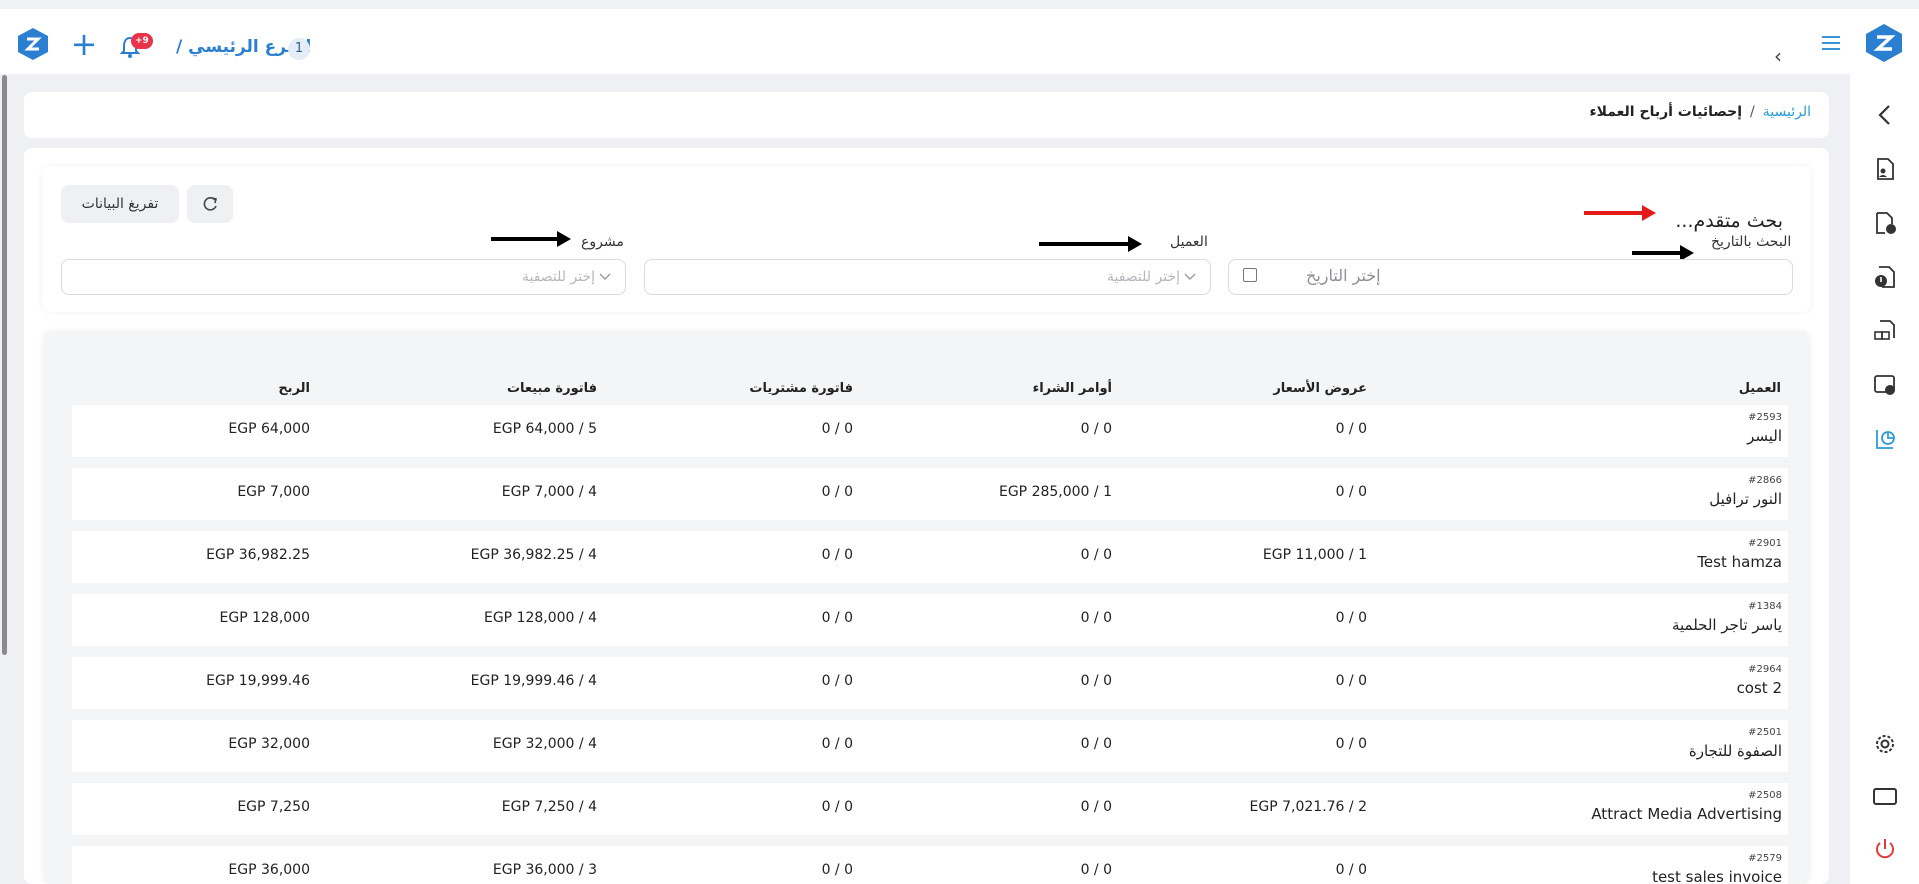 This screenshot has height=884, width=1919. I want to click on client-name: Test hamza, so click(1739, 562).